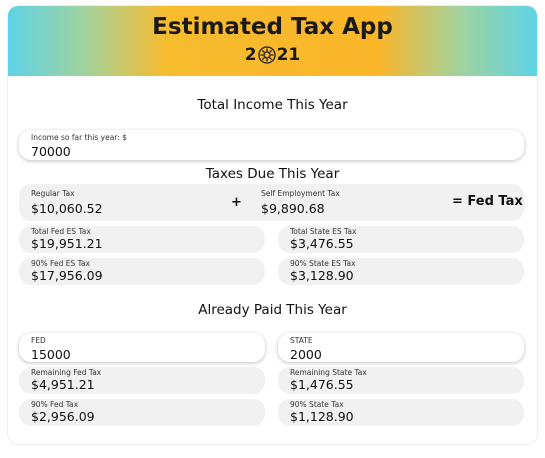 This screenshot has width=545, height=458. I want to click on state-paid-input, so click(390, 354).